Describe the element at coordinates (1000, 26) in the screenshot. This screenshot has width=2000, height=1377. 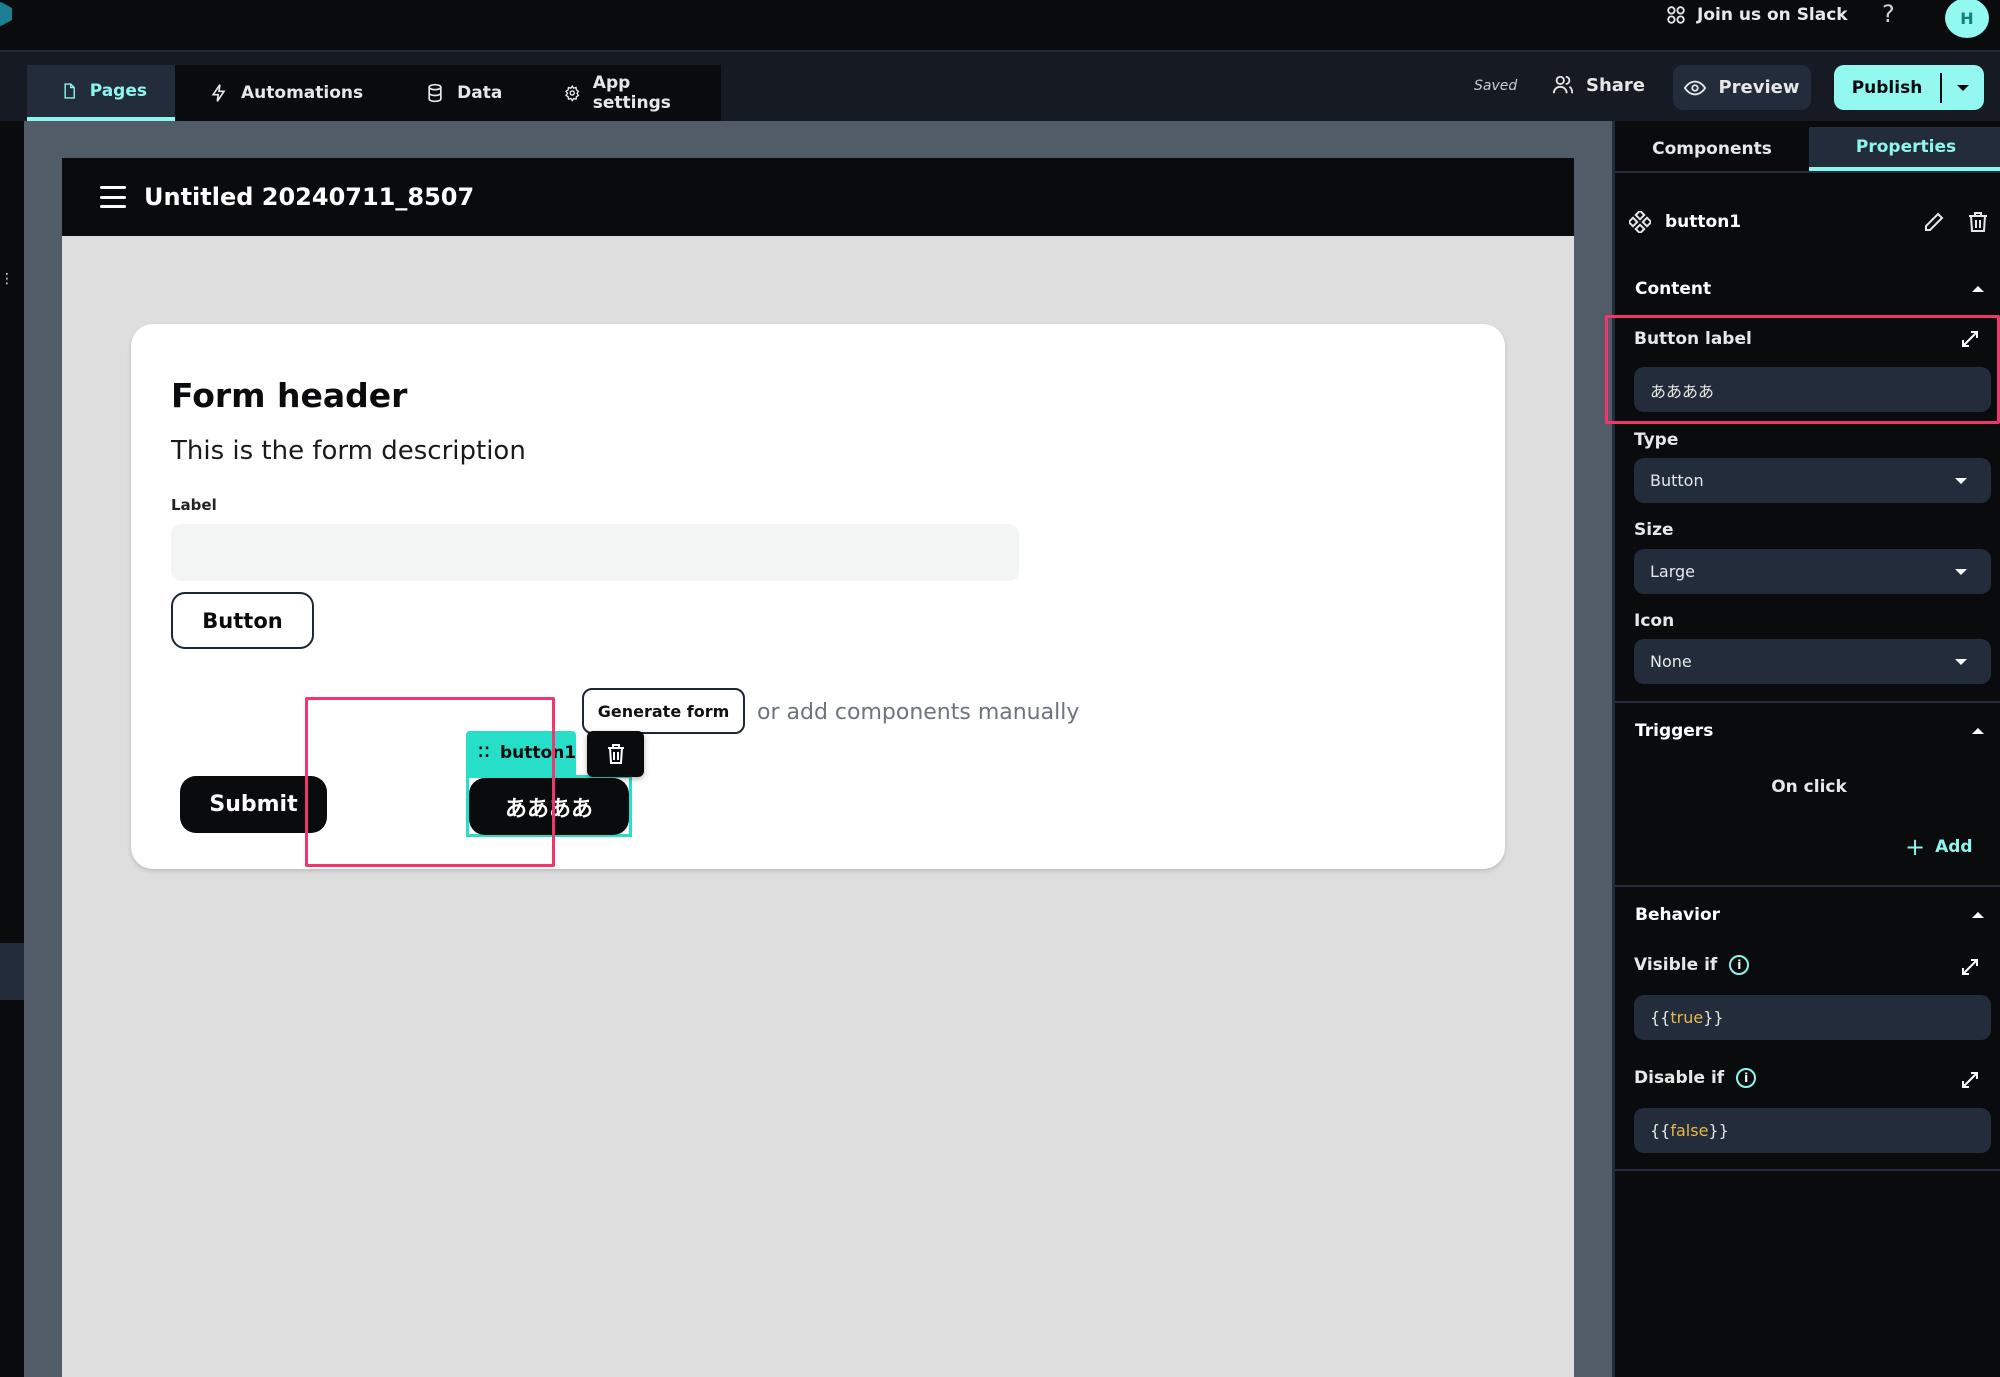
I see `top-bar: Join us on Slack ? H` at that location.